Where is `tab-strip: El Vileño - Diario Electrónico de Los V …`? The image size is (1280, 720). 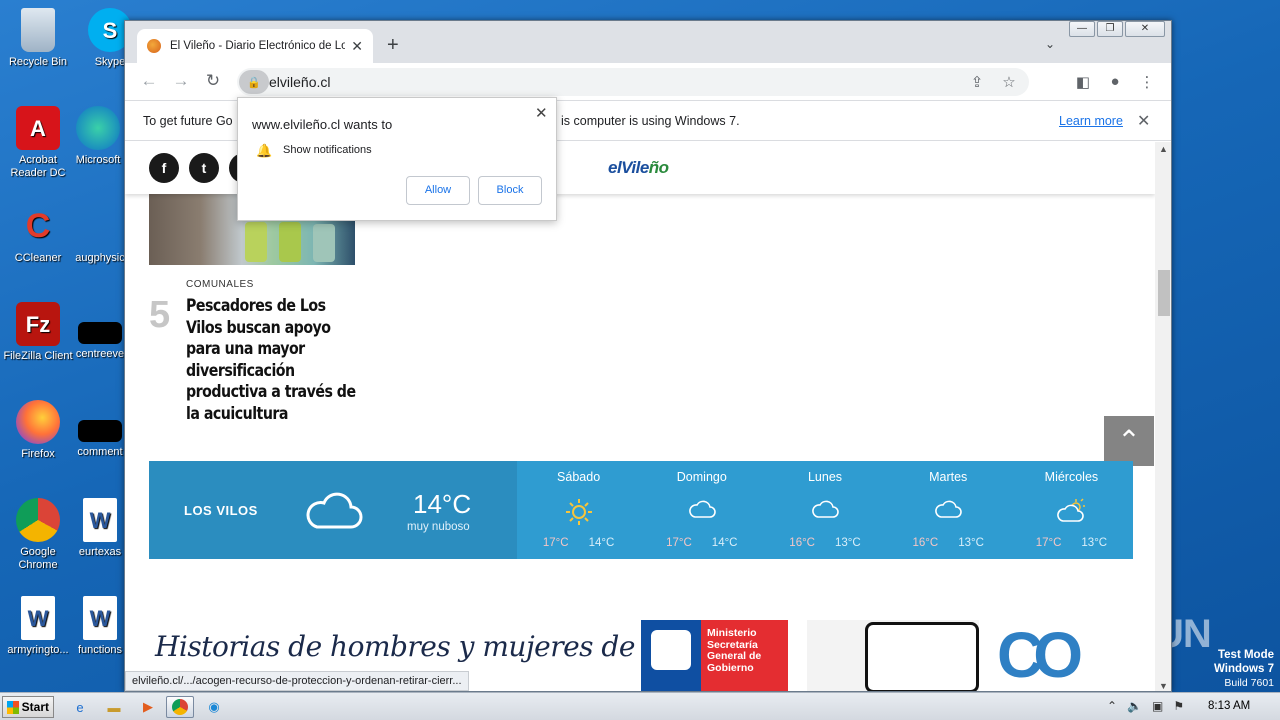 tab-strip: El Vileño - Diario Electrónico de Los V … is located at coordinates (648, 42).